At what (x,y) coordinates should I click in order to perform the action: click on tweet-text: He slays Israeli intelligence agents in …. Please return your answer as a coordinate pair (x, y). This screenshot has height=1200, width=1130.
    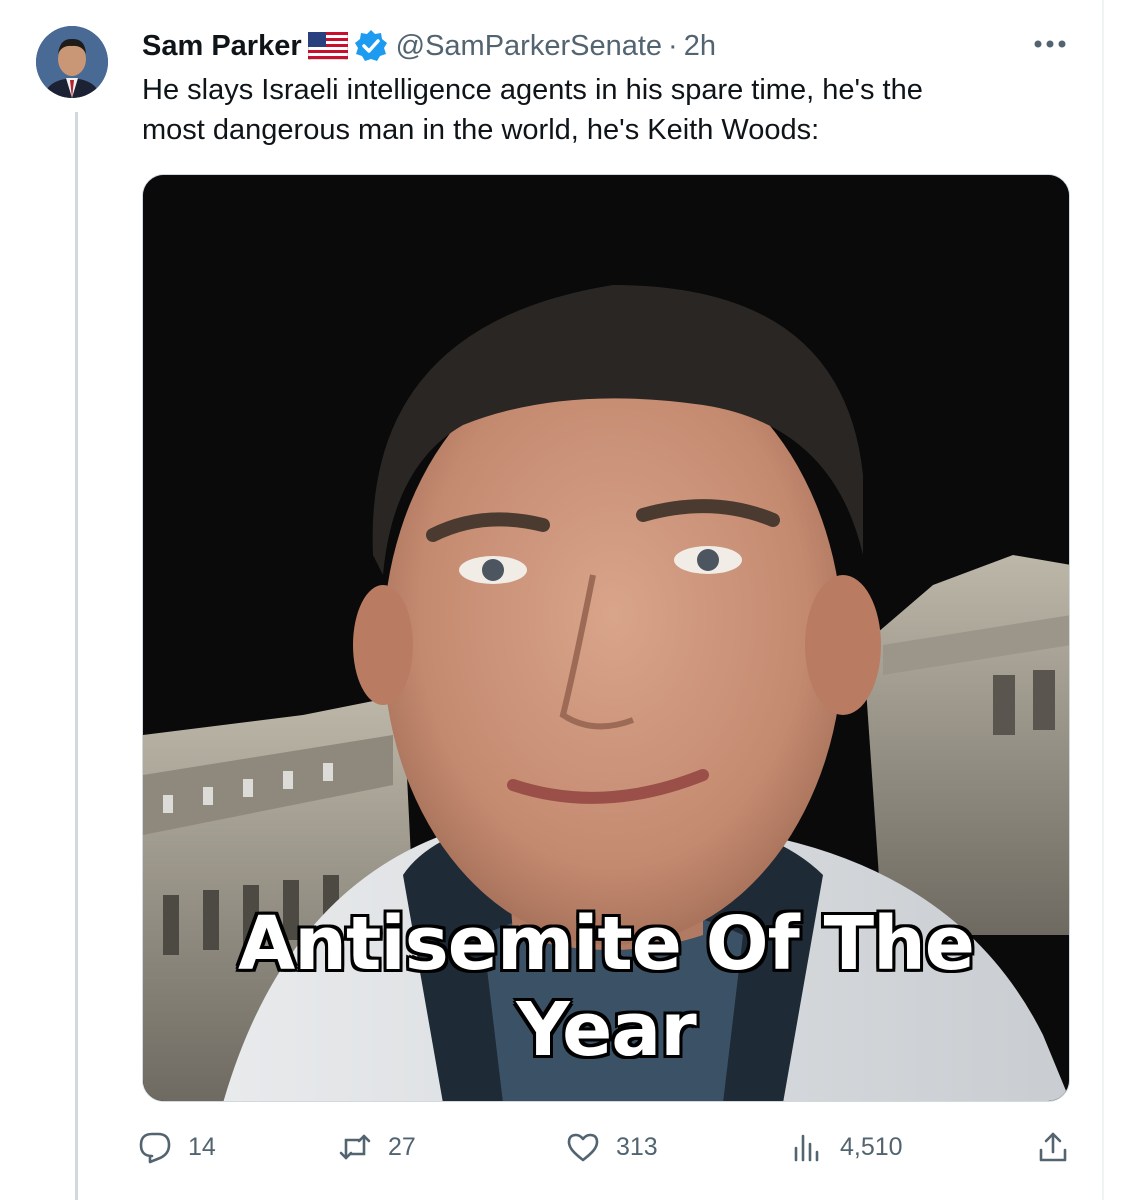
    Looking at the image, I should click on (532, 110).